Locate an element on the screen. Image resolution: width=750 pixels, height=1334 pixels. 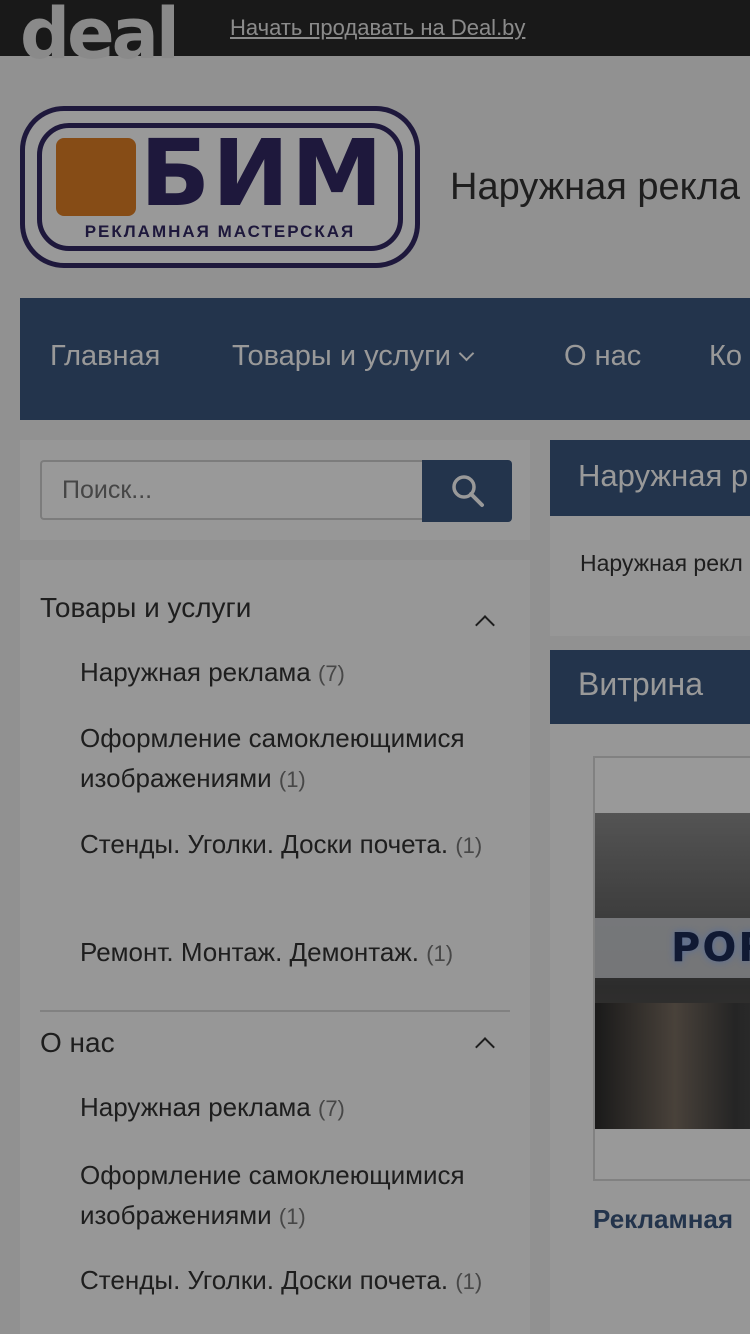
start-selling-link: Начать продавать на Deal.by is located at coordinates (377, 28).